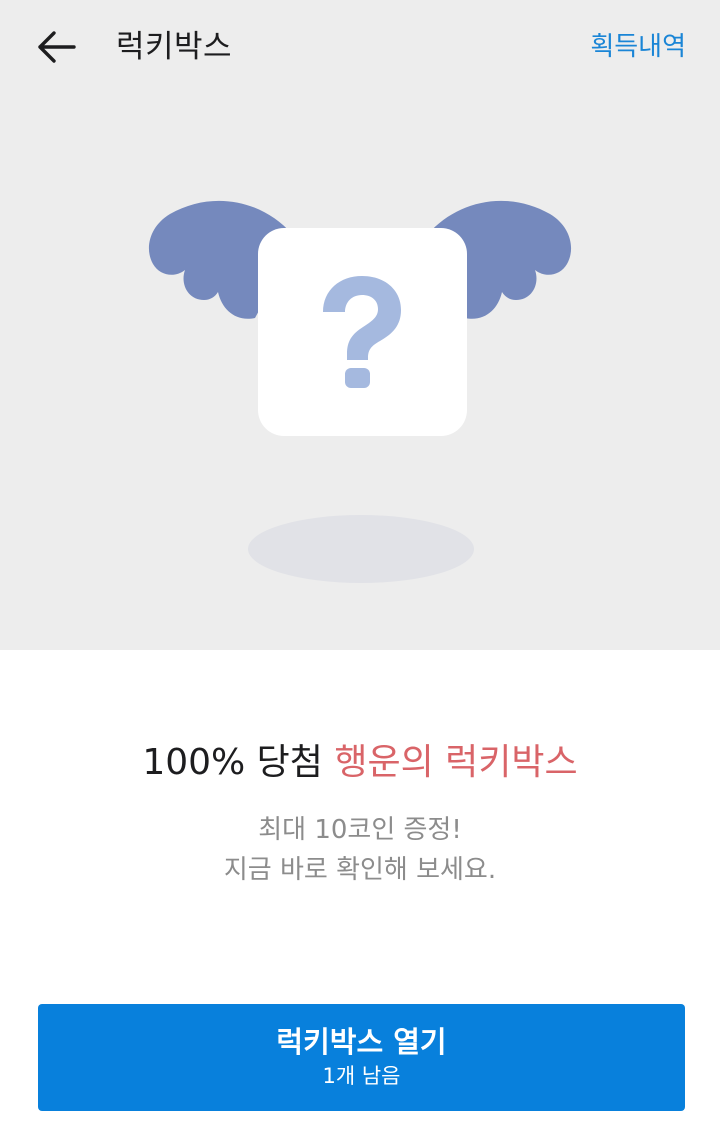 Image resolution: width=720 pixels, height=1123 pixels. I want to click on top-bar: 럭키박스 획득내역, so click(360, 48).